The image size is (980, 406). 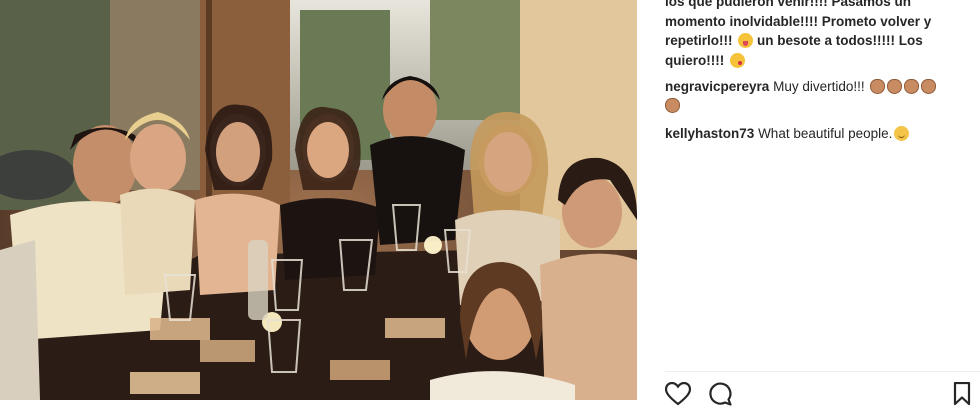 What do you see at coordinates (820, 96) in the screenshot?
I see `comment-item: negravicpereyra Muy divertido!!!` at bounding box center [820, 96].